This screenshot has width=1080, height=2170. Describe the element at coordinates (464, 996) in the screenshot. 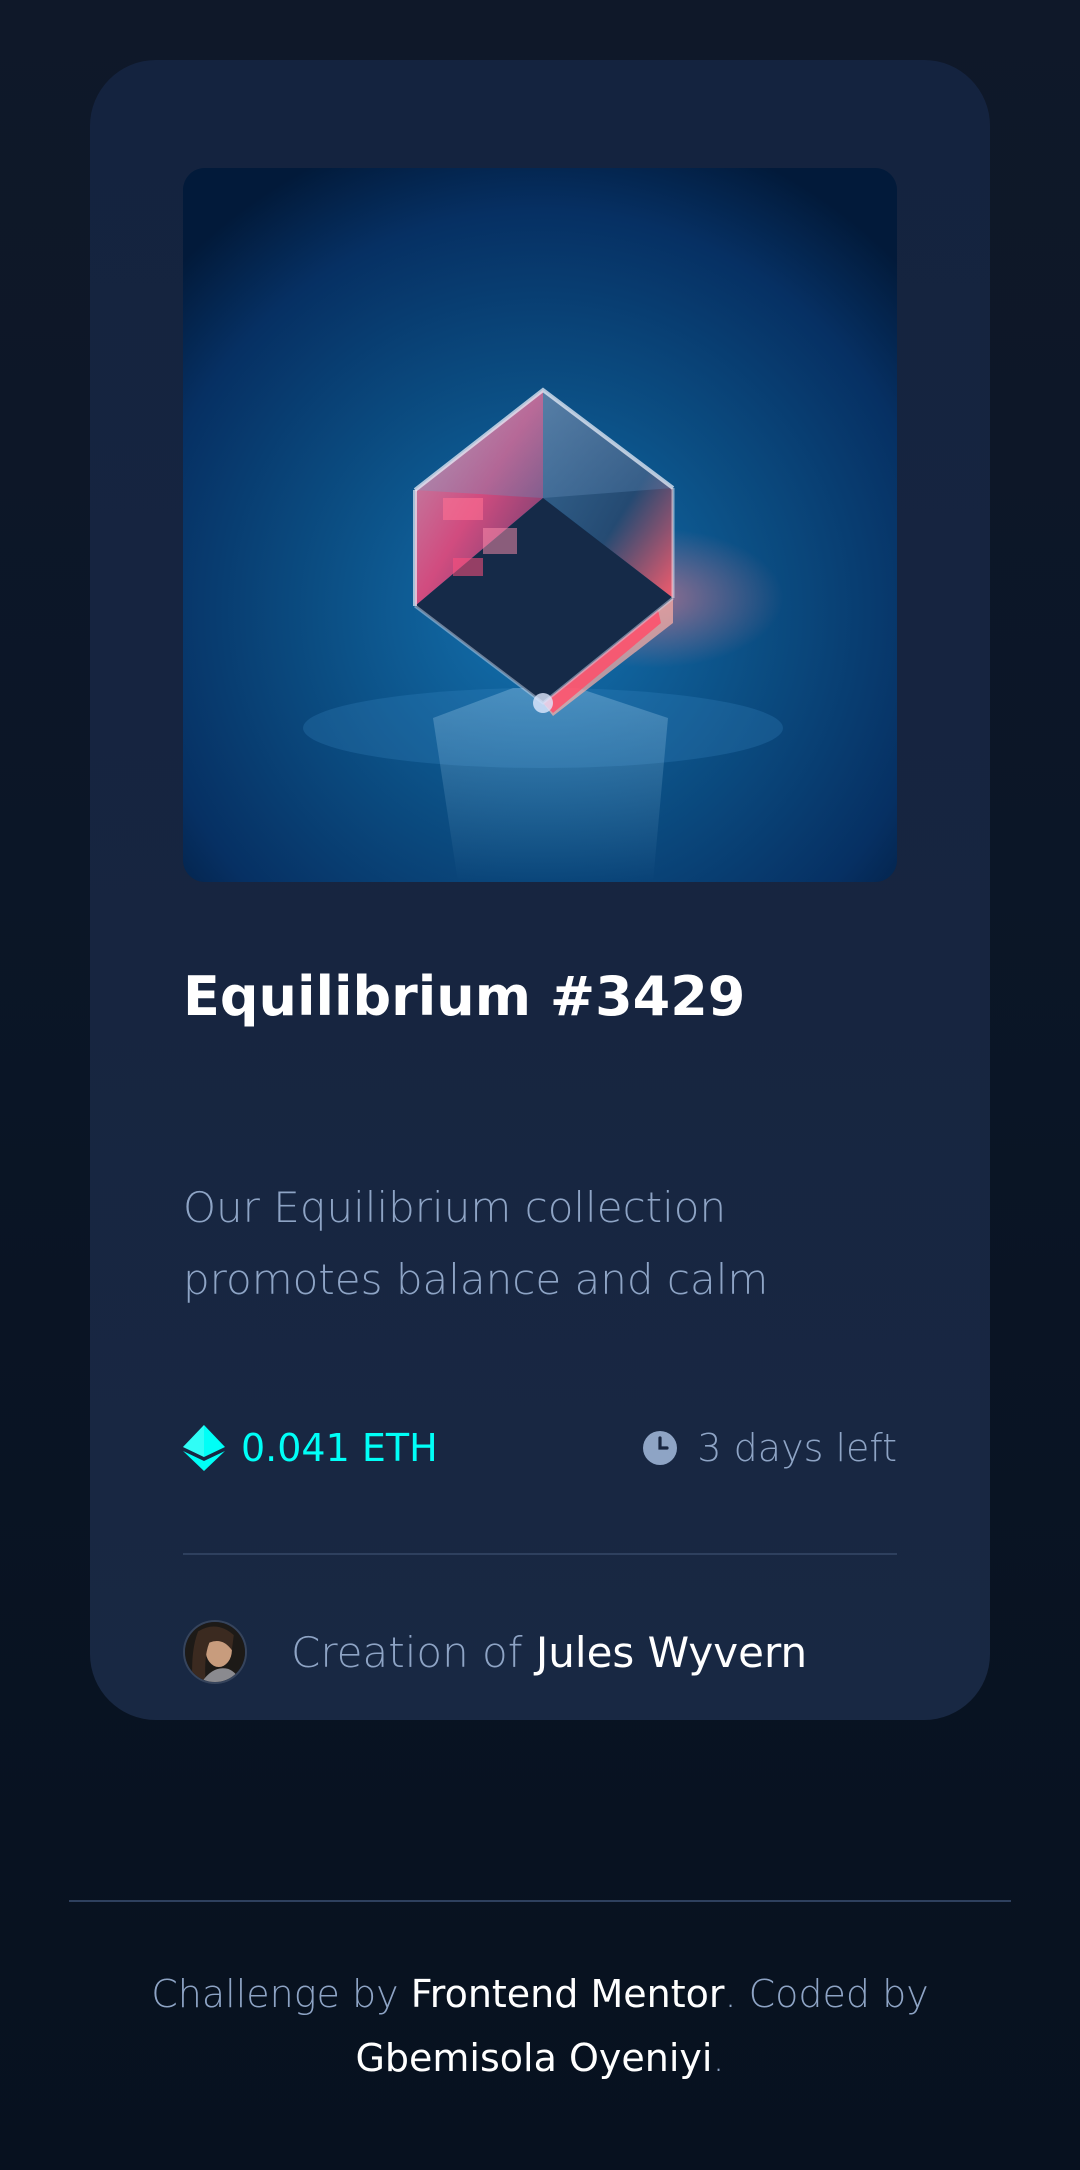

I see `nft-title: Equilibrium #3429` at that location.